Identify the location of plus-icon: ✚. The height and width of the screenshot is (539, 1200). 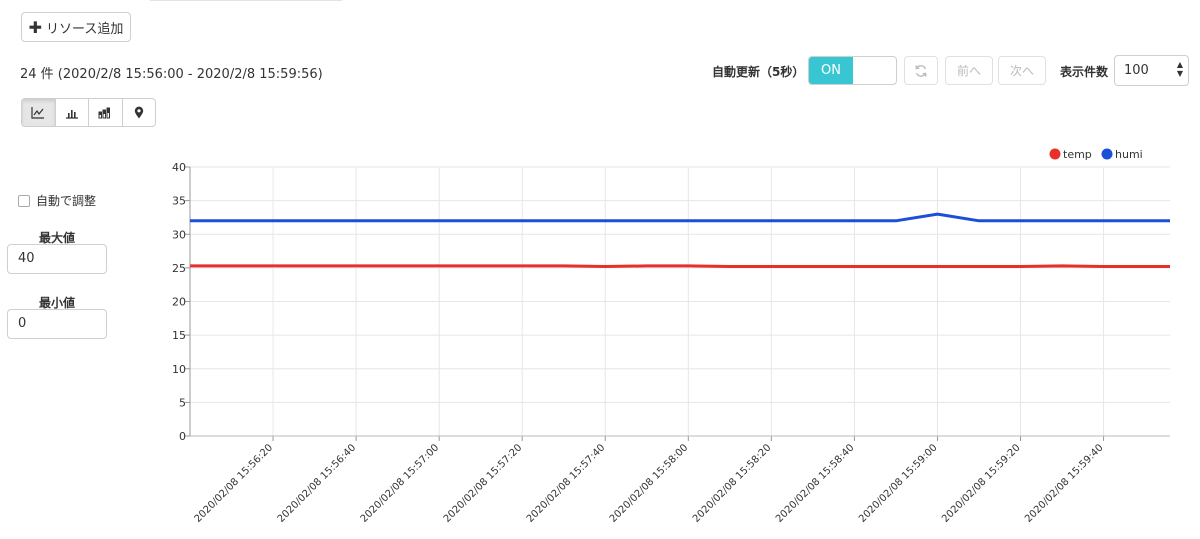
(35, 27).